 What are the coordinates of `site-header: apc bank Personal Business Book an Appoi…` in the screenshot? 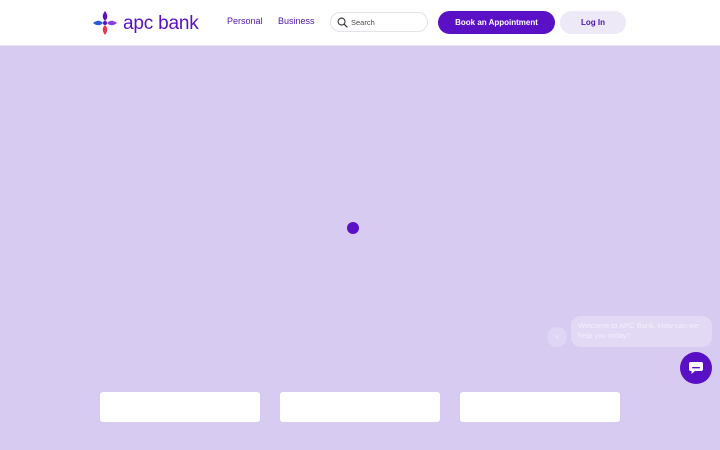 It's located at (360, 23).